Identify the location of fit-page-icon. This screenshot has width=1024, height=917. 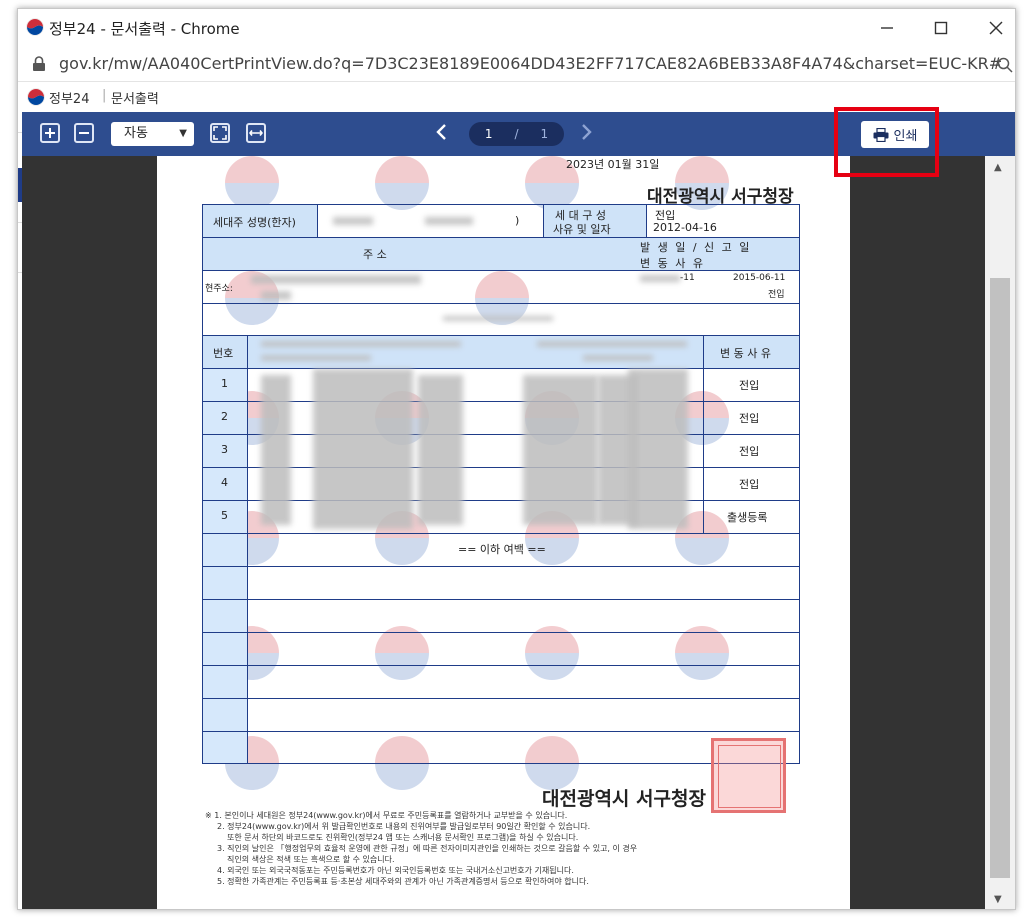
(220, 133).